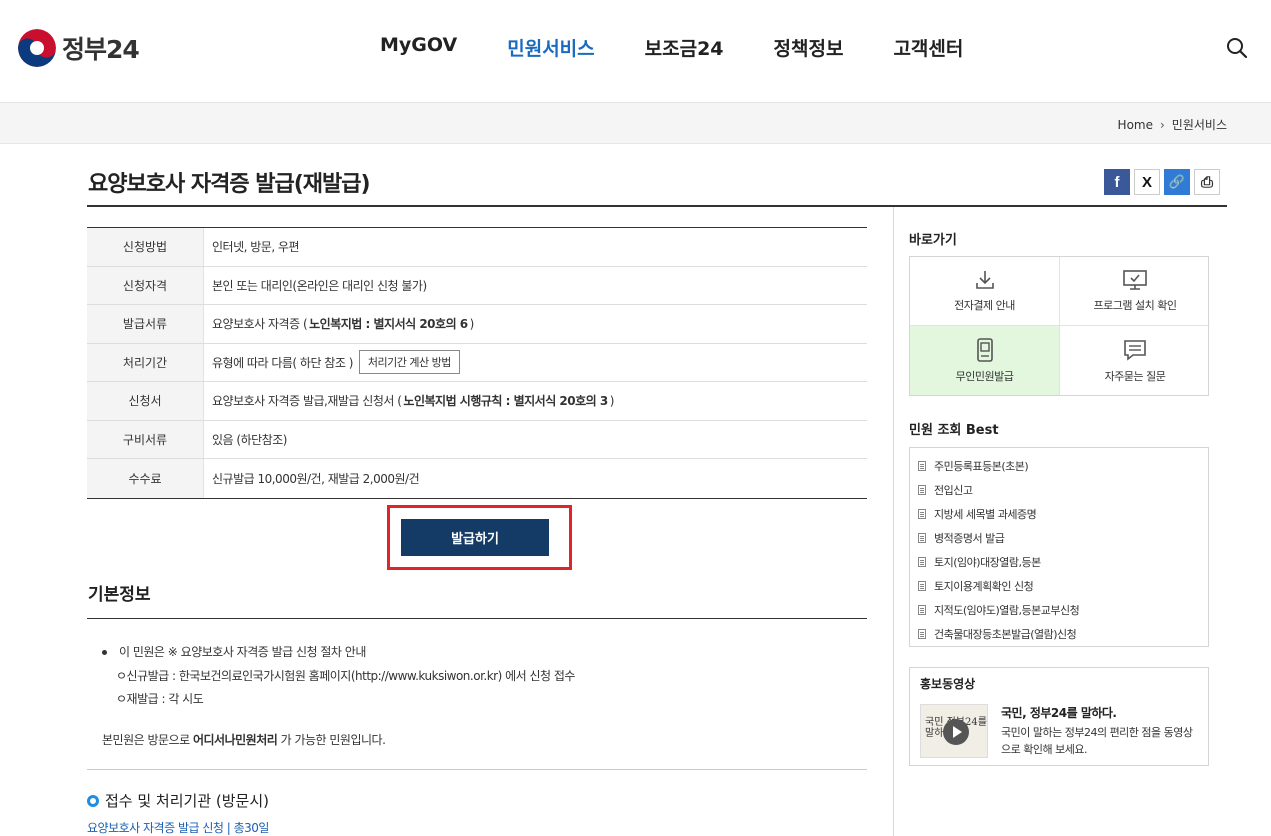 The width and height of the screenshot is (1271, 836). Describe the element at coordinates (1162, 182) in the screenshot. I see `share-buttons: f X 🔗 ⎙` at that location.